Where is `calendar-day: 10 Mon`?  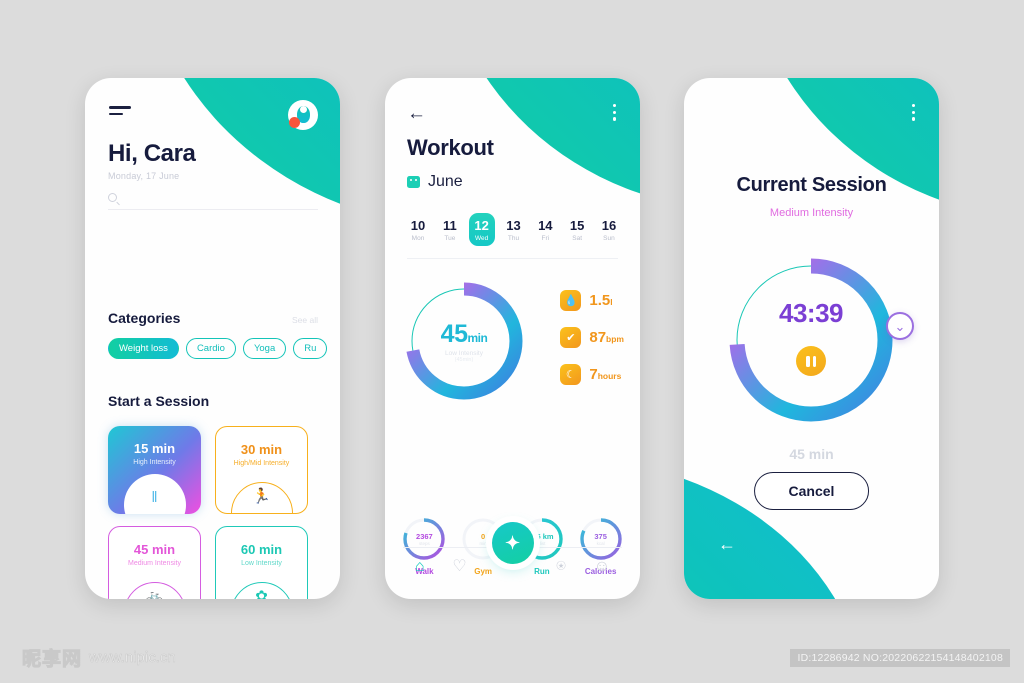
calendar-day: 10 Mon is located at coordinates (418, 229).